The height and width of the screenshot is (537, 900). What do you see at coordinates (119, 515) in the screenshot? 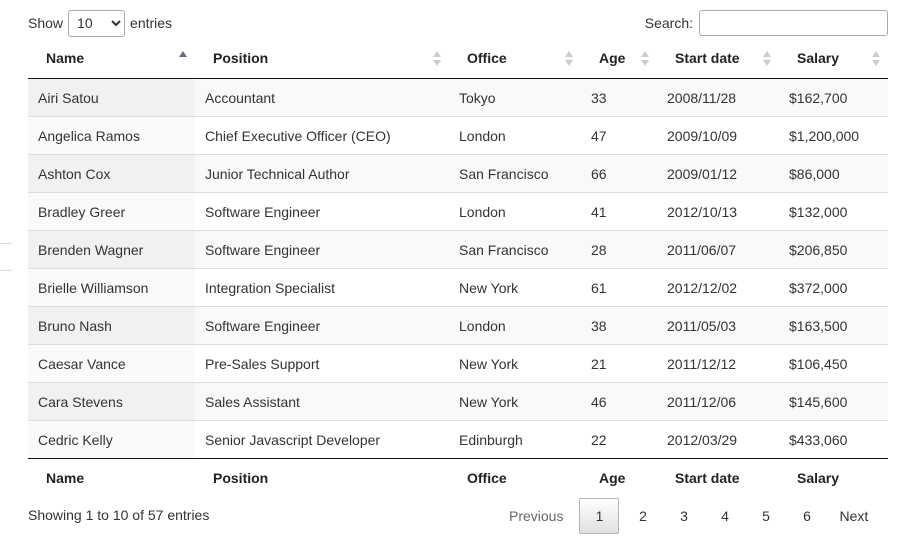
I see `table-info: Showing 1 to 10 of 57 entries` at bounding box center [119, 515].